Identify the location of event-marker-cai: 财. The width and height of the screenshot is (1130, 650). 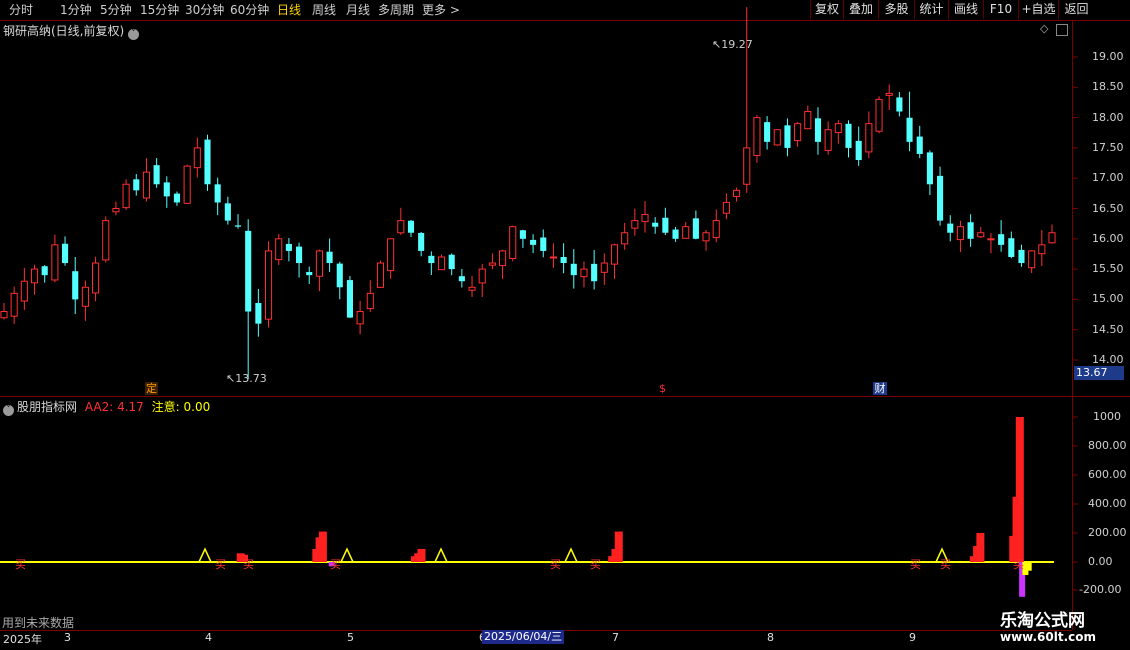
(880, 388).